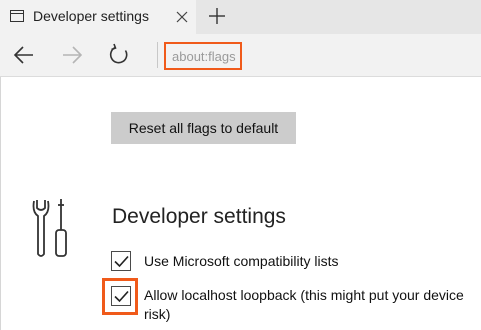 This screenshot has height=330, width=481. I want to click on reset-flags-button: Reset all flags to default, so click(203, 128).